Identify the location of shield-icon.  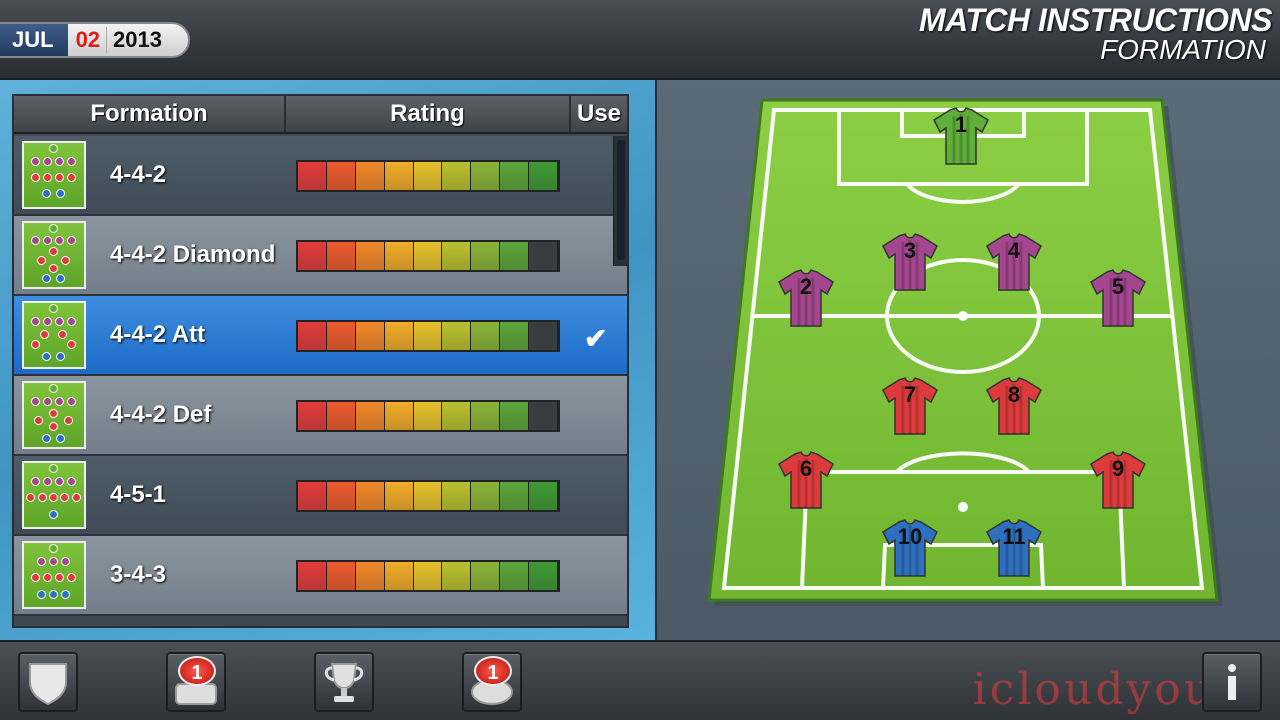
(48, 684).